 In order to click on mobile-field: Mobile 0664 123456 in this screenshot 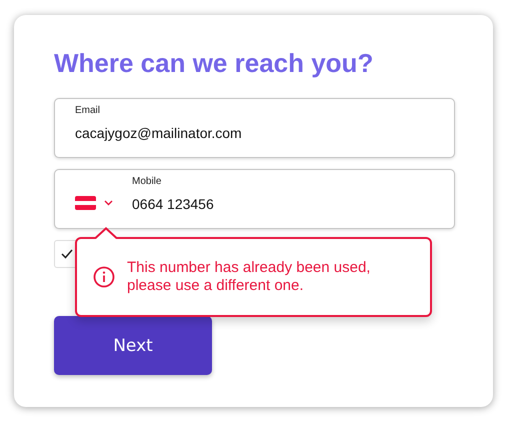, I will do `click(254, 199)`.